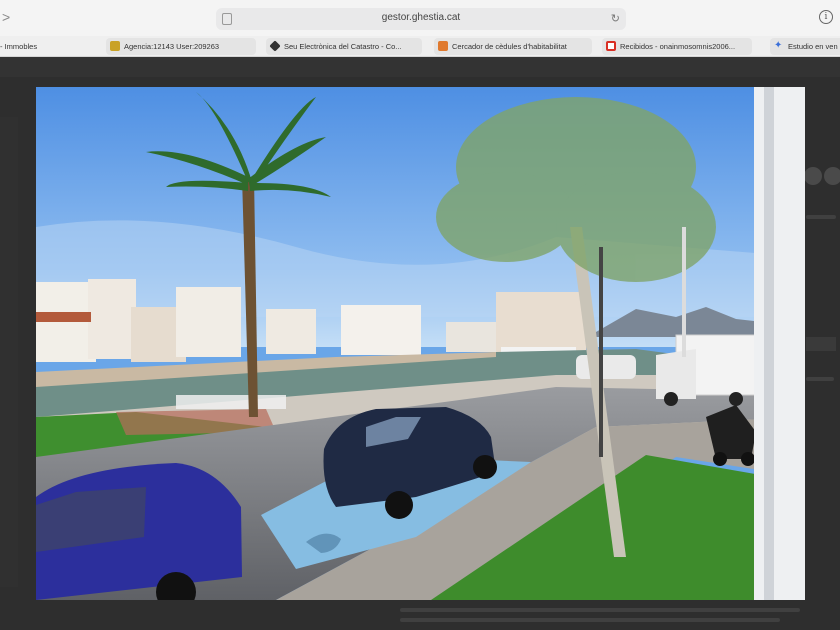 Image resolution: width=840 pixels, height=630 pixels. What do you see at coordinates (779, 343) in the screenshot?
I see `window-frame` at bounding box center [779, 343].